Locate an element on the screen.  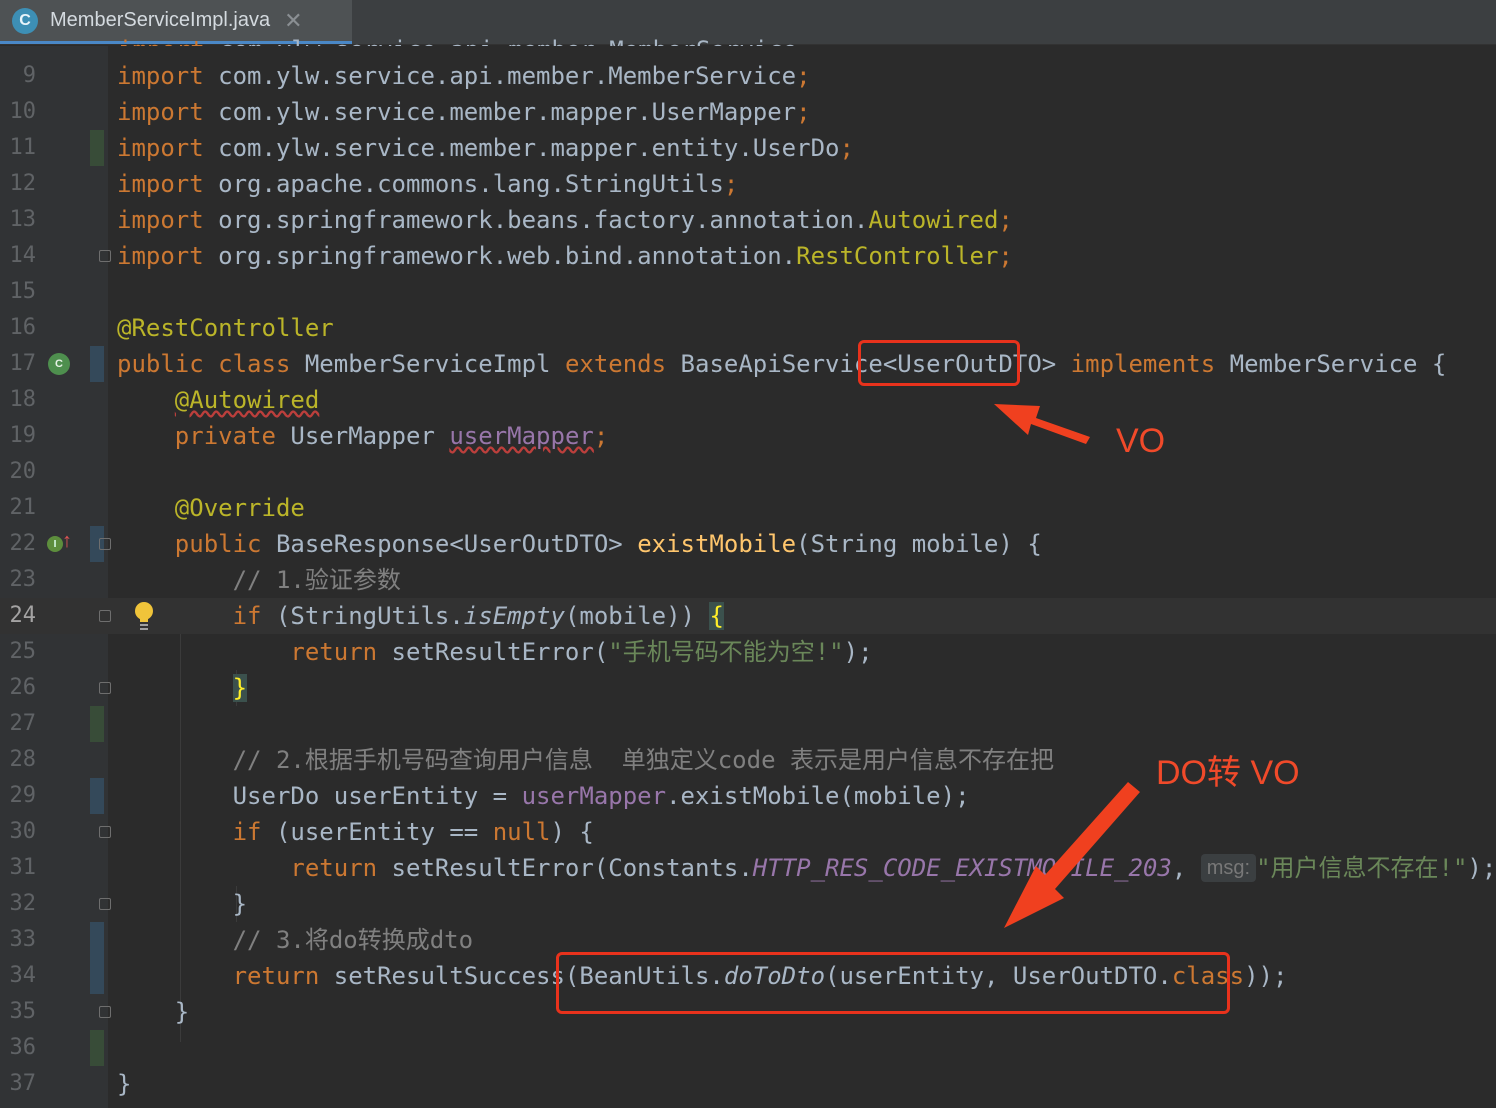
java-class-icon: C is located at coordinates (25, 20).